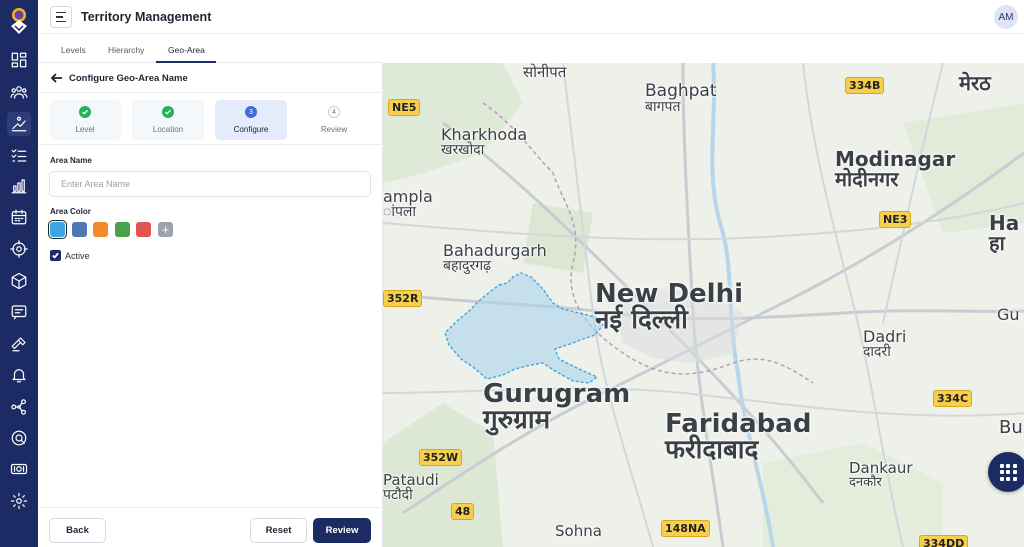 This screenshot has height=547, width=1024. Describe the element at coordinates (881, 474) in the screenshot. I see `place-label: Dankaur दनकौर` at that location.